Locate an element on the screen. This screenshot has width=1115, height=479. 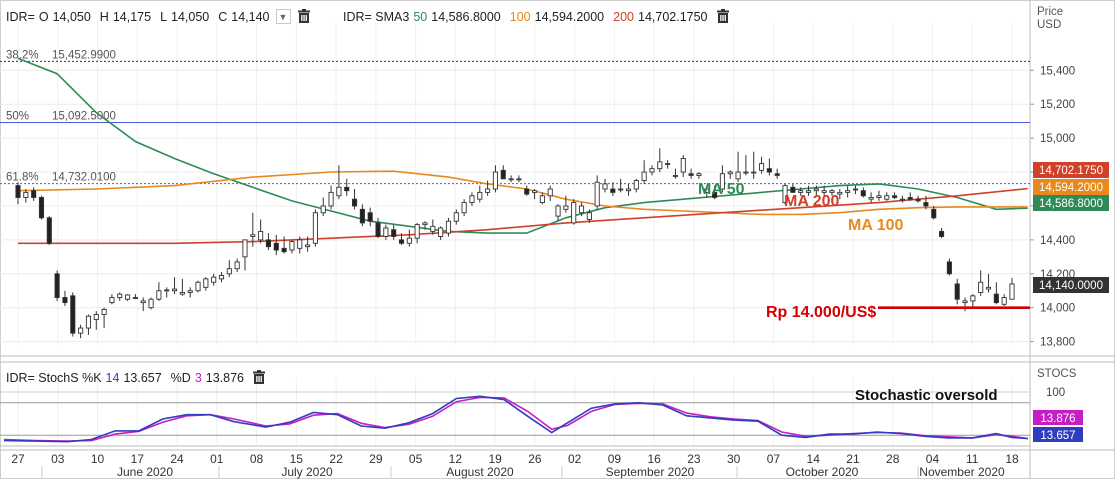
x-tick-label: 16 is located at coordinates (654, 459).